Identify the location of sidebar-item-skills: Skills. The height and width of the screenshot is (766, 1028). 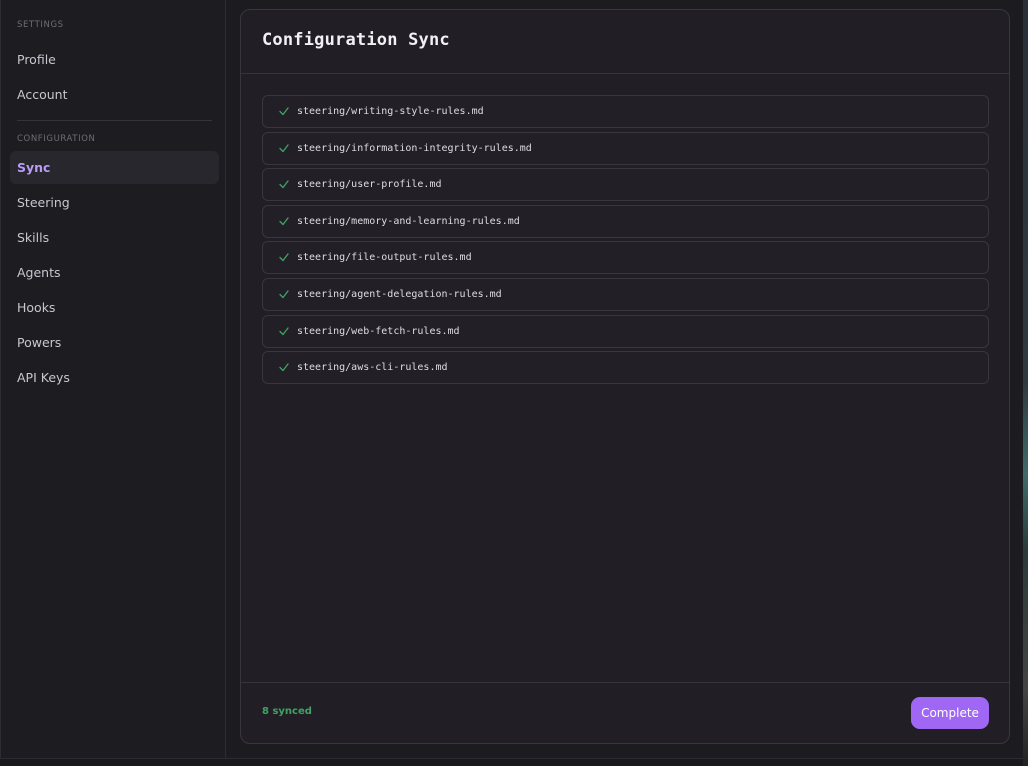
(114, 237).